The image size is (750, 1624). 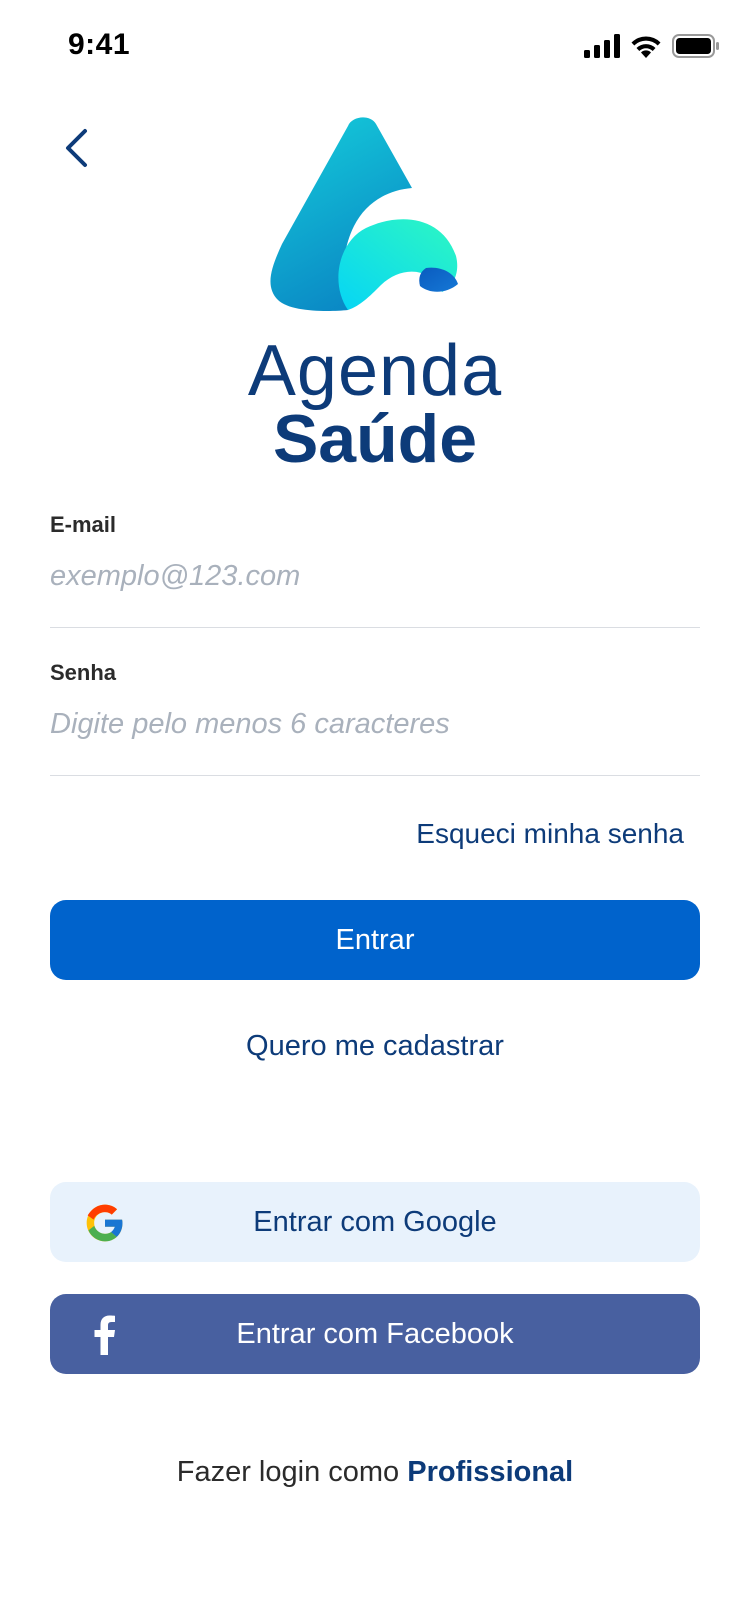 What do you see at coordinates (83, 672) in the screenshot?
I see `password-label: Senha` at bounding box center [83, 672].